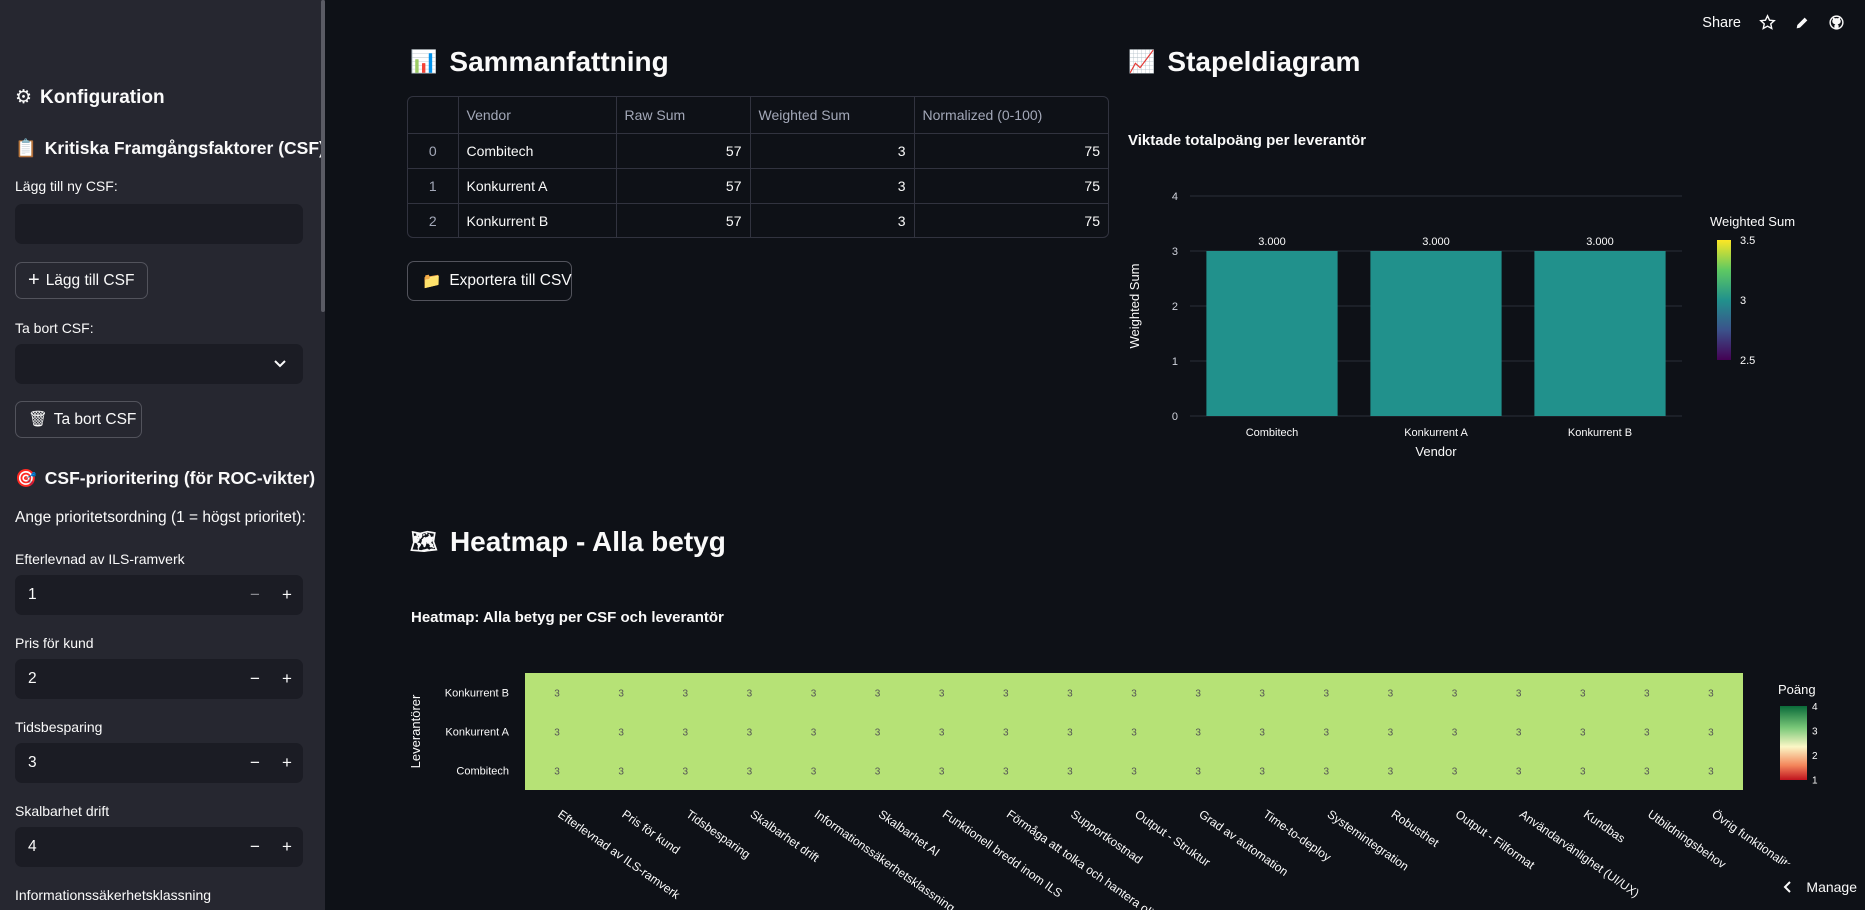 Image resolution: width=1865 pixels, height=910 pixels. Describe the element at coordinates (433, 220) in the screenshot. I see `row-index: 2` at that location.